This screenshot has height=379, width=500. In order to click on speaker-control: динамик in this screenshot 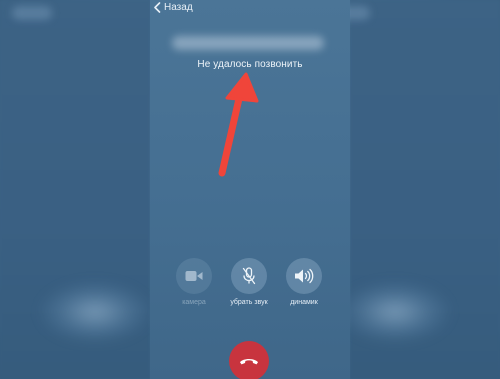, I will do `click(304, 282)`.